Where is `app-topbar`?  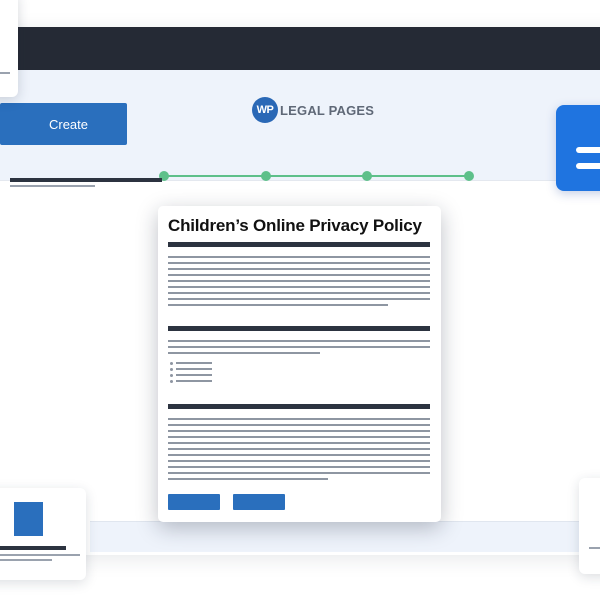
app-topbar is located at coordinates (300, 48).